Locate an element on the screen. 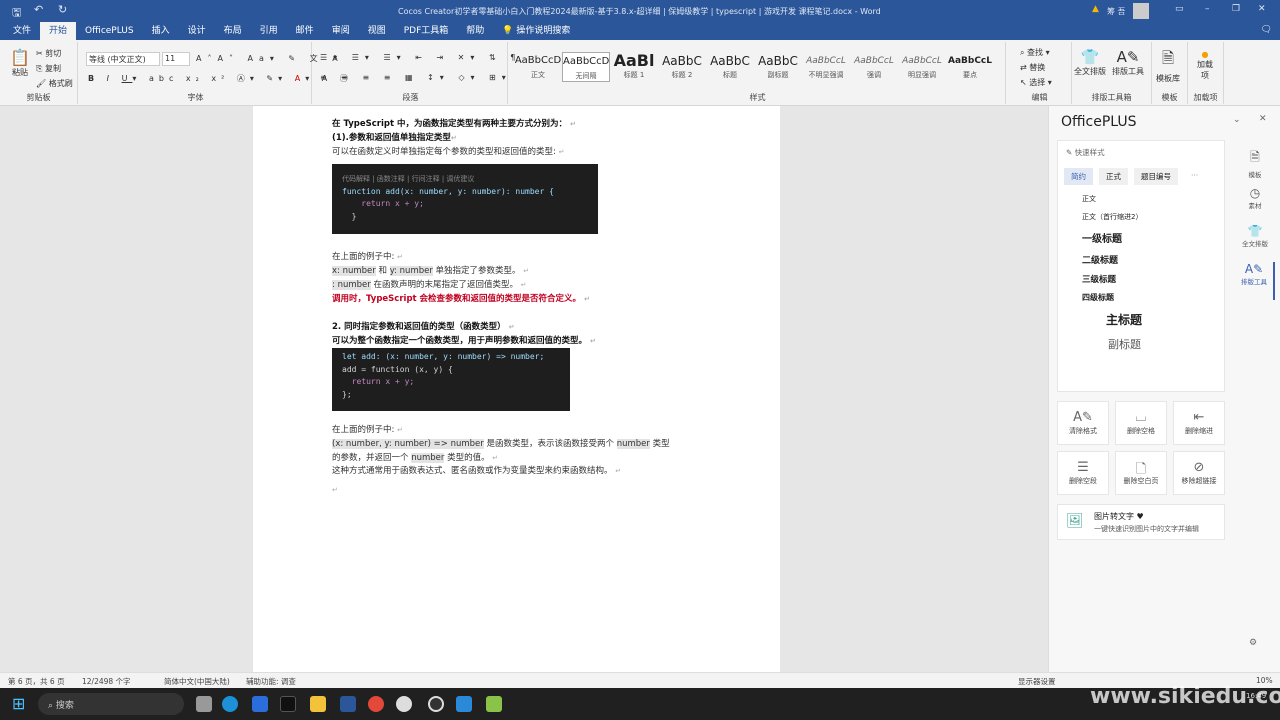 The height and width of the screenshot is (720, 1280). side-layout-tools: A✎ 排版工具 is located at coordinates (1255, 281).